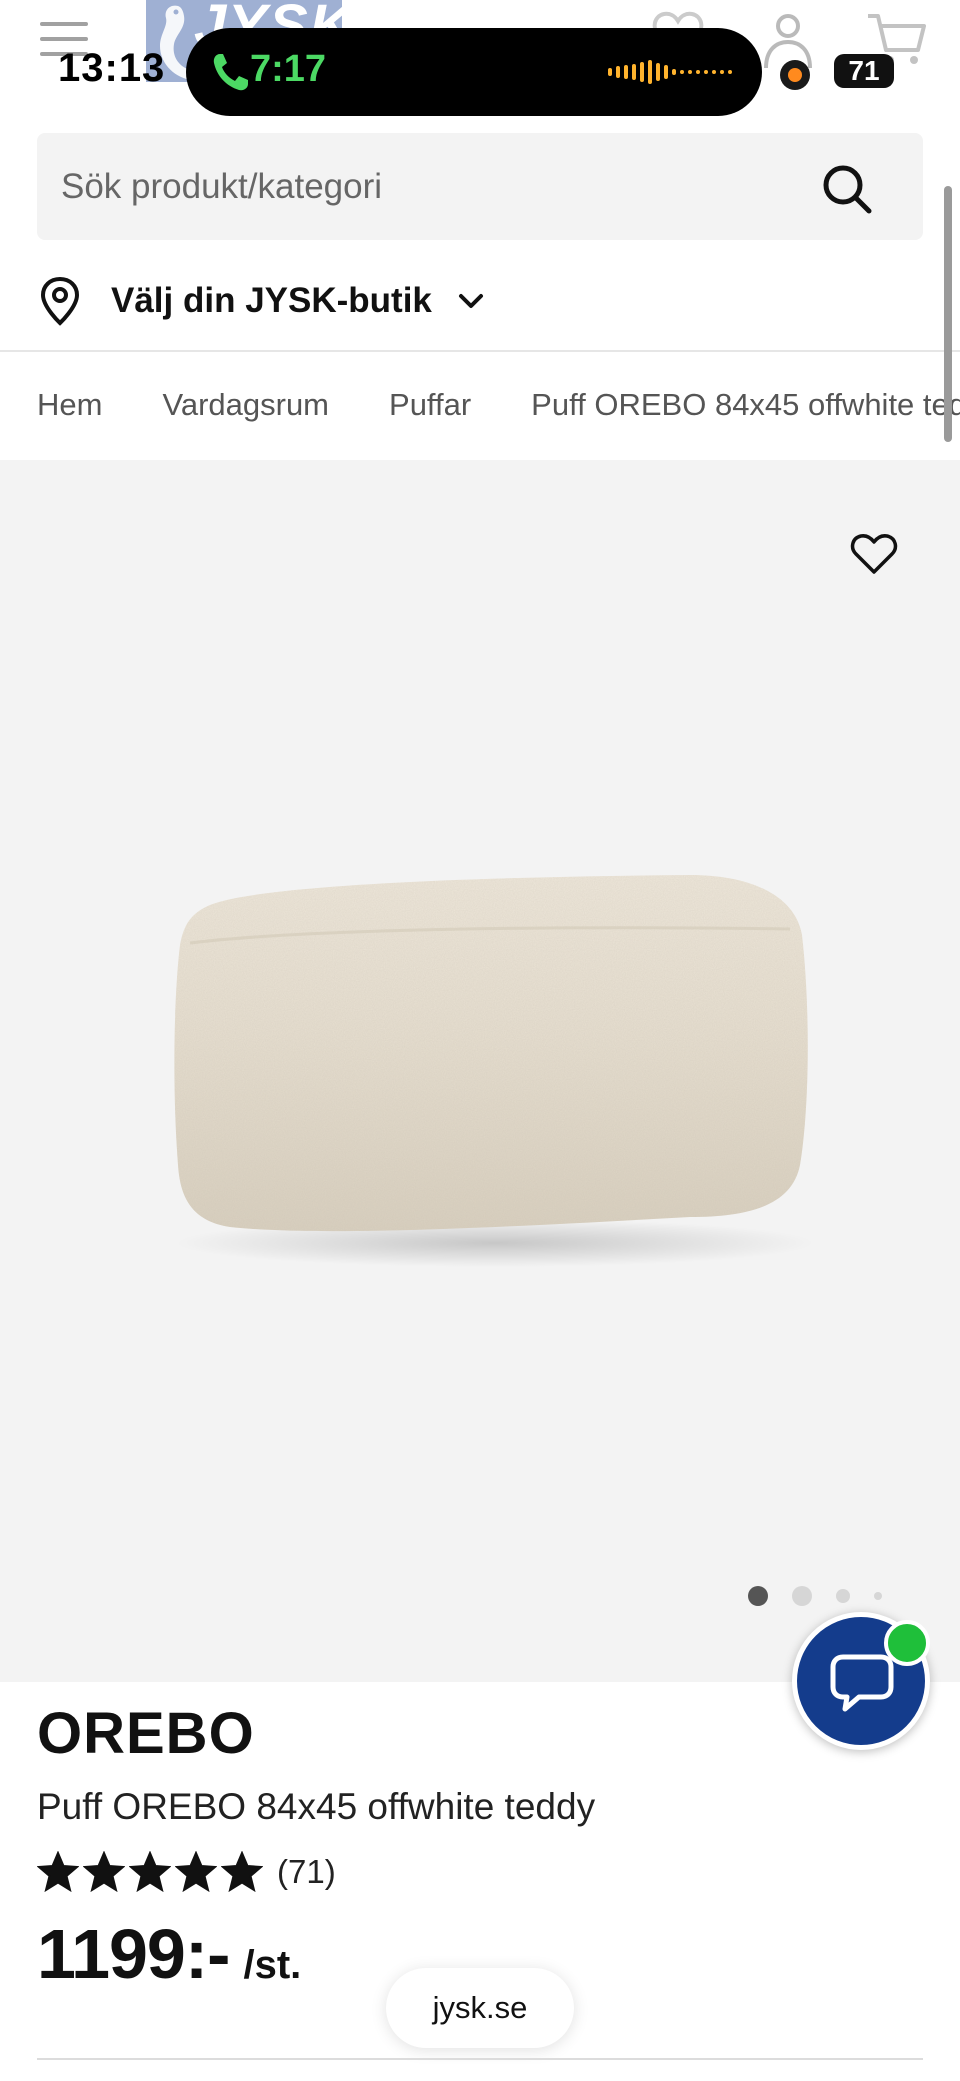 This screenshot has height=2081, width=960. What do you see at coordinates (470, 301) in the screenshot?
I see `chevron-down-icon` at bounding box center [470, 301].